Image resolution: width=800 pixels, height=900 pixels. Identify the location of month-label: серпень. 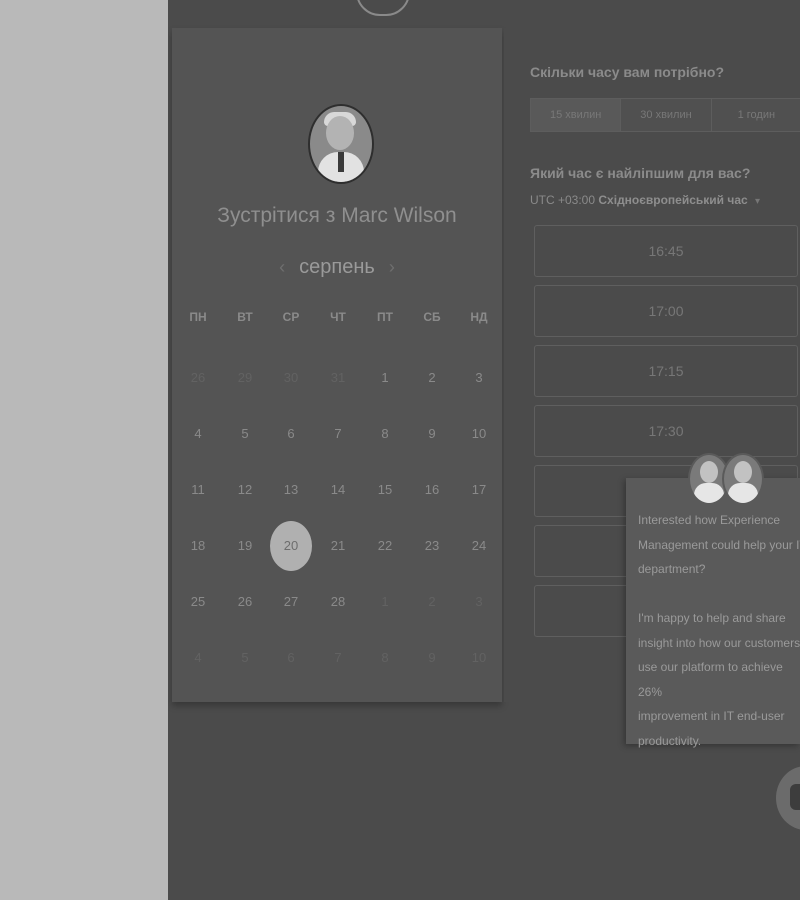
(337, 266).